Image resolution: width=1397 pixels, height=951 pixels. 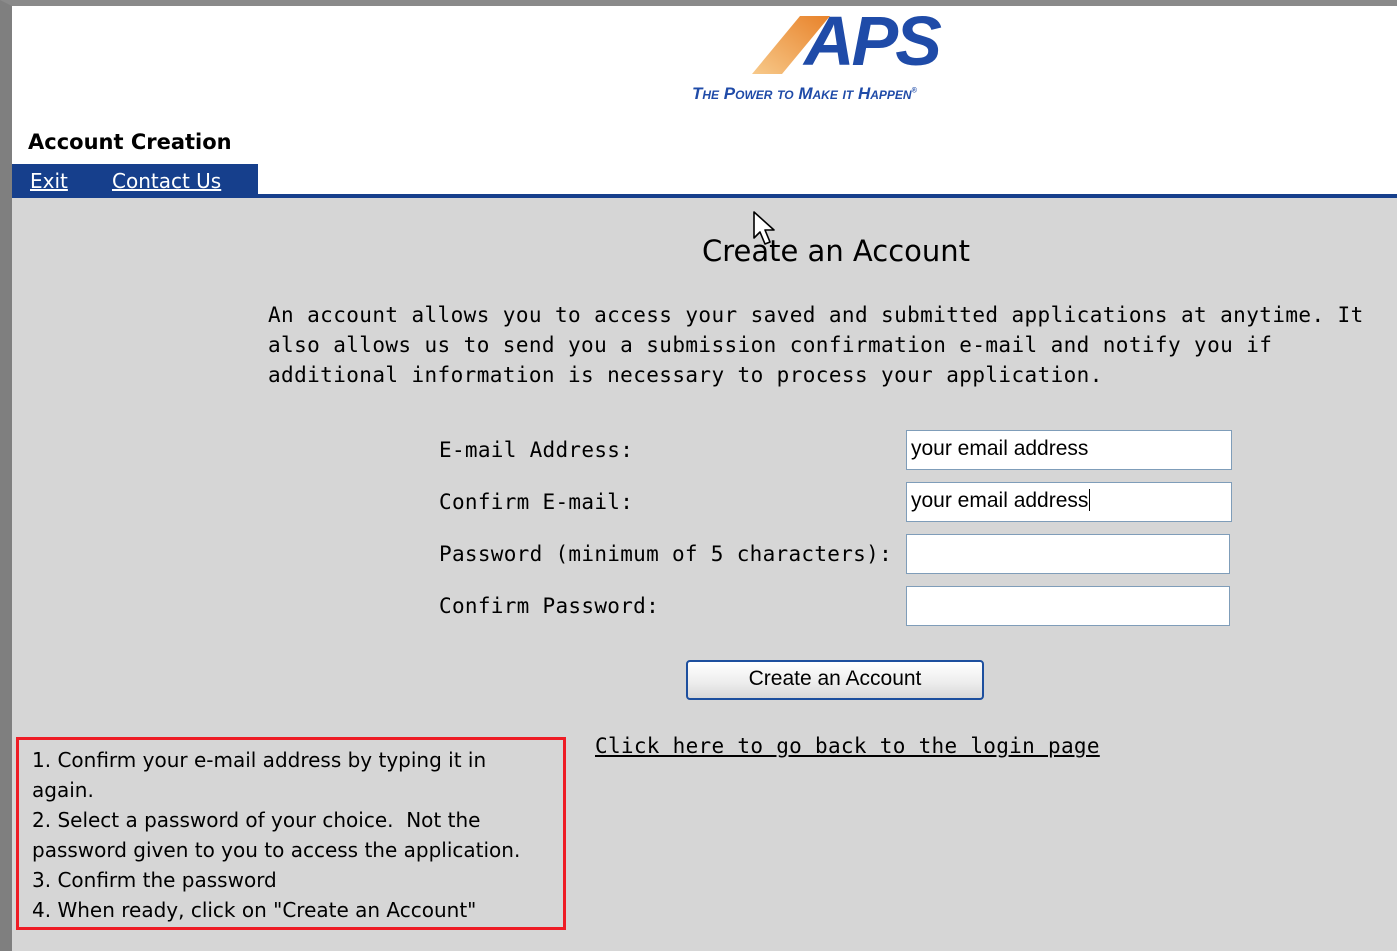 What do you see at coordinates (1069, 450) in the screenshot?
I see `email-field: your email address` at bounding box center [1069, 450].